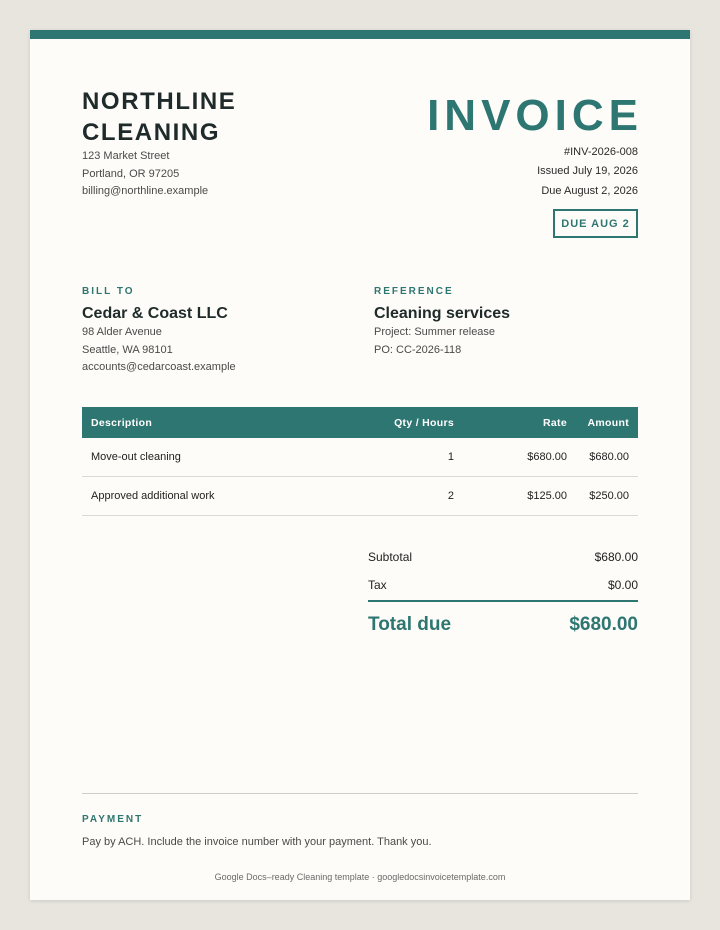  I want to click on invoice-number: #INV-2026-008, so click(601, 152).